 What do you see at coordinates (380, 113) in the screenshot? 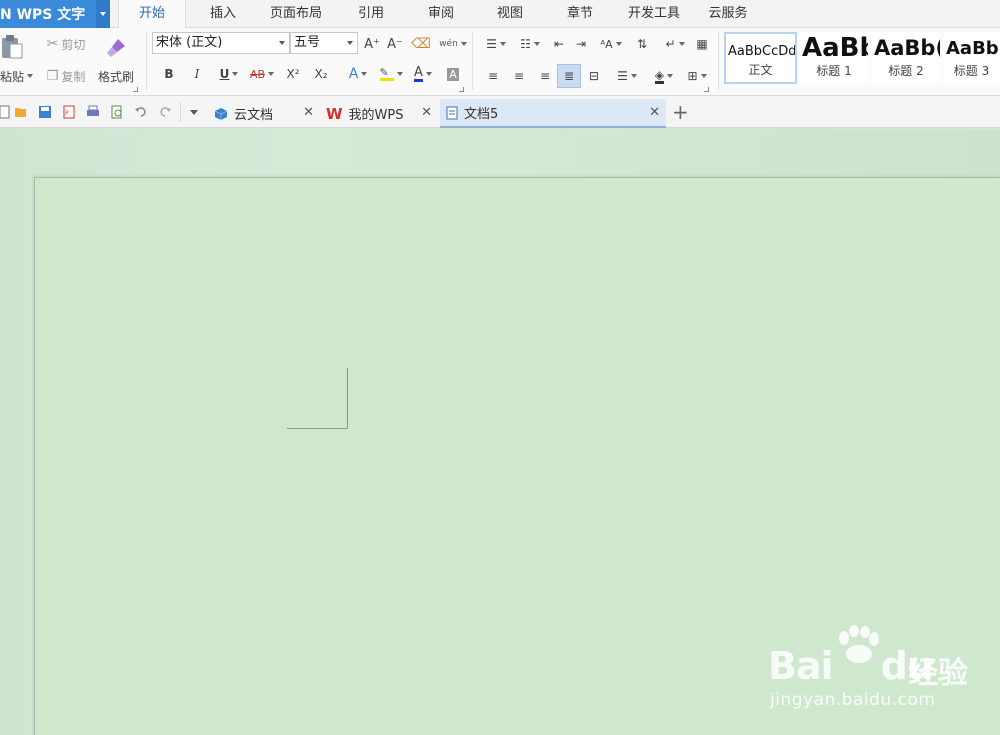
I see `doc-tab-my-wps: W 我的WPS ✕` at bounding box center [380, 113].